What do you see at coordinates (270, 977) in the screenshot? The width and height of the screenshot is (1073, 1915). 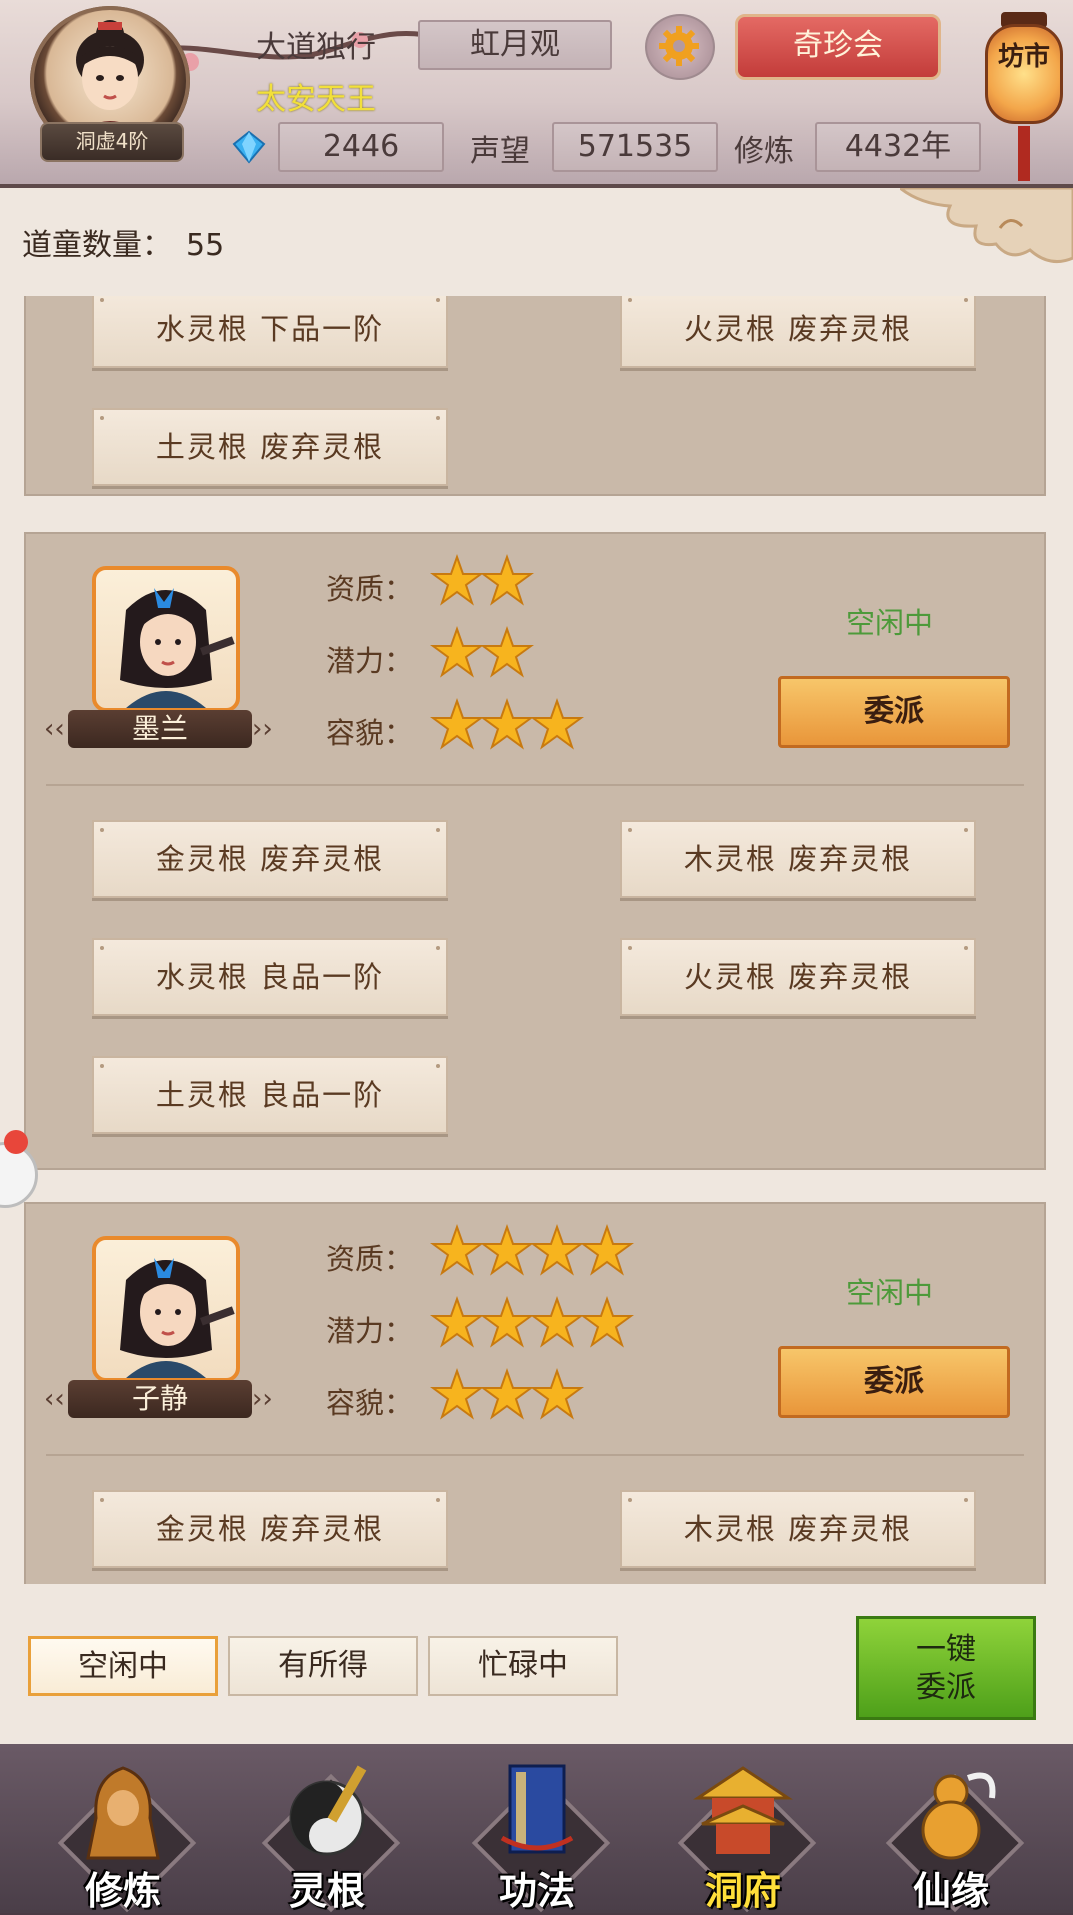 I see `spirit-root-chip: 水灵根 良品一阶` at bounding box center [270, 977].